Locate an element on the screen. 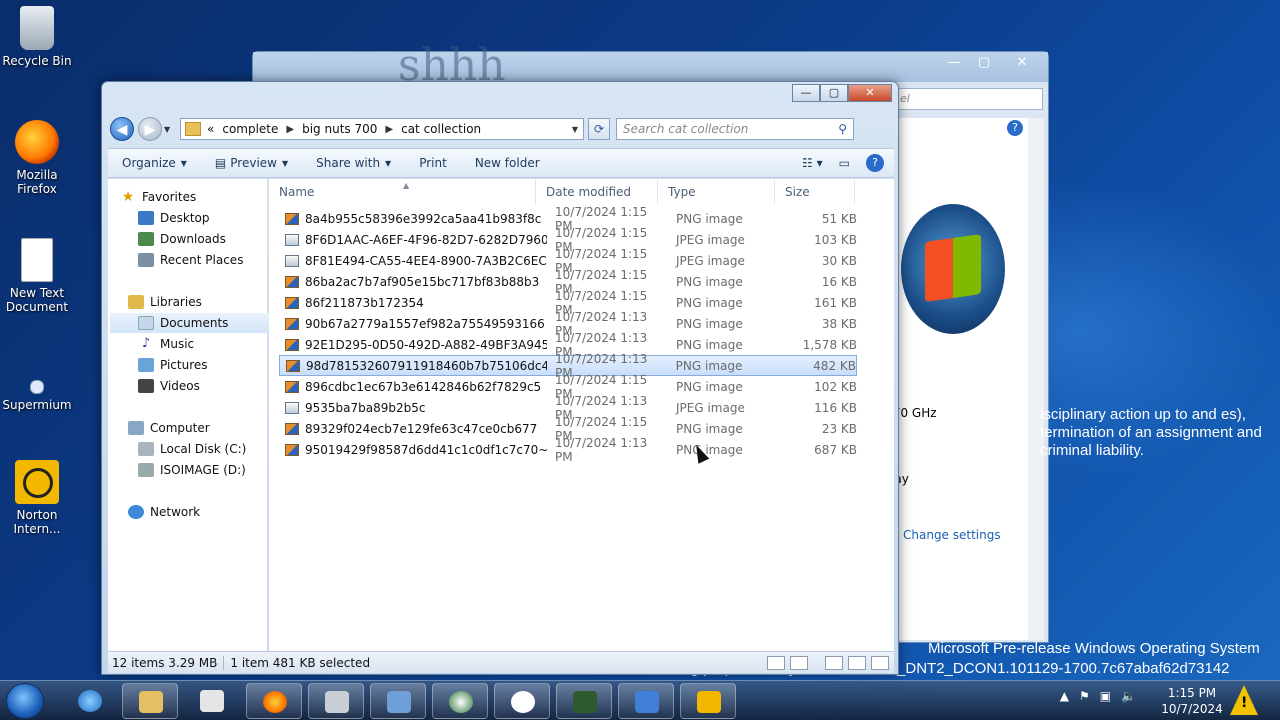 The image size is (1280, 720). search-icon: ⚲ is located at coordinates (842, 129).